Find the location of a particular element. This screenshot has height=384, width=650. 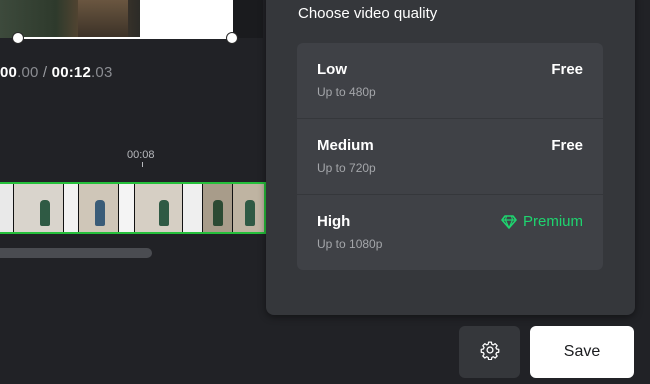

quality-option-high: High Up to 1080p Premium is located at coordinates (450, 232).